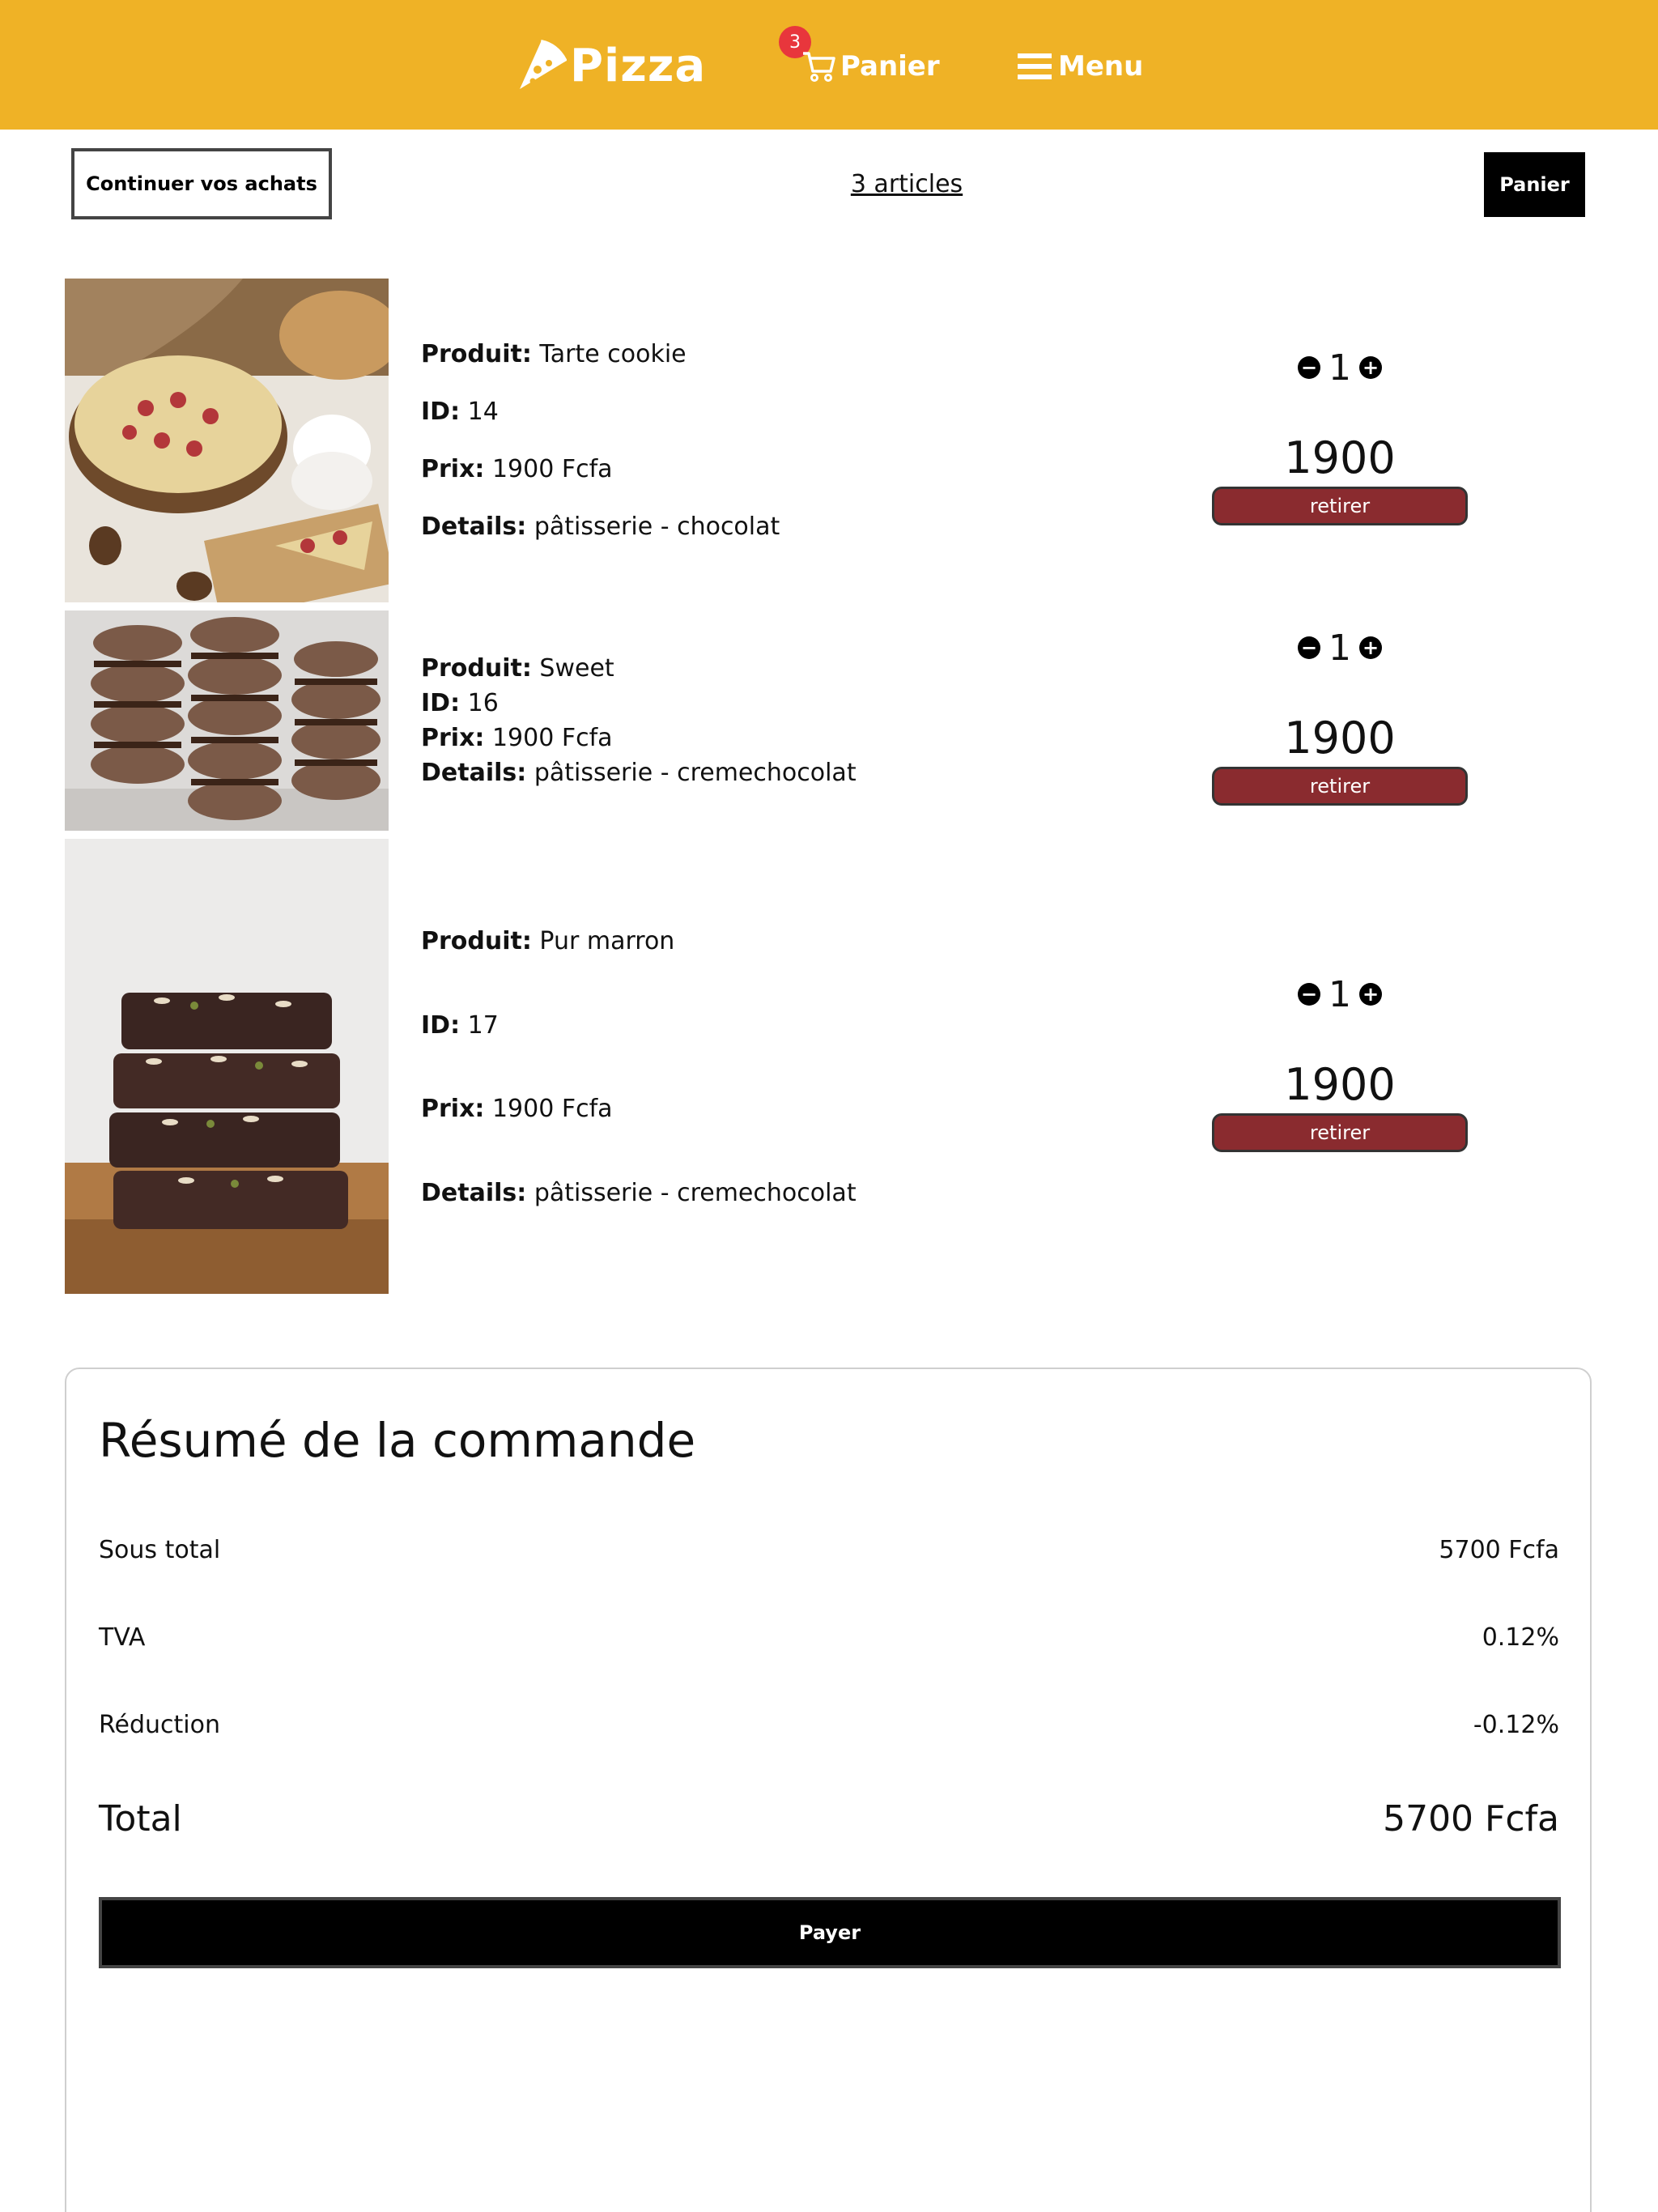 The image size is (1658, 2212). I want to click on product-image-tarte-cookie, so click(227, 441).